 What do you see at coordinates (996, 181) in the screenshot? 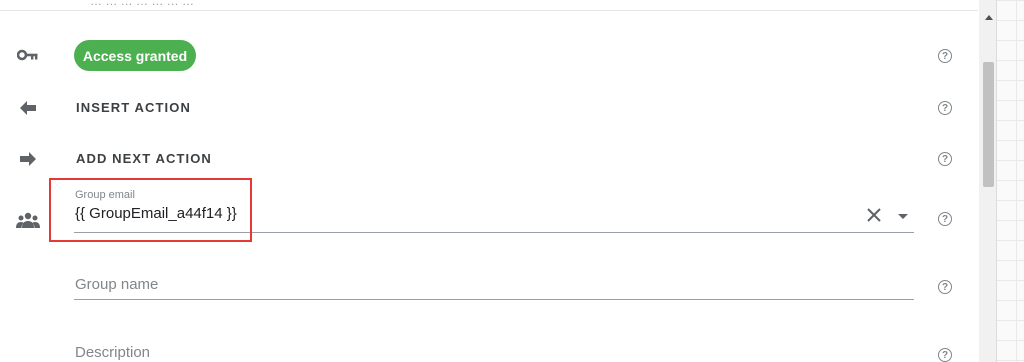
I see `panel-divider` at bounding box center [996, 181].